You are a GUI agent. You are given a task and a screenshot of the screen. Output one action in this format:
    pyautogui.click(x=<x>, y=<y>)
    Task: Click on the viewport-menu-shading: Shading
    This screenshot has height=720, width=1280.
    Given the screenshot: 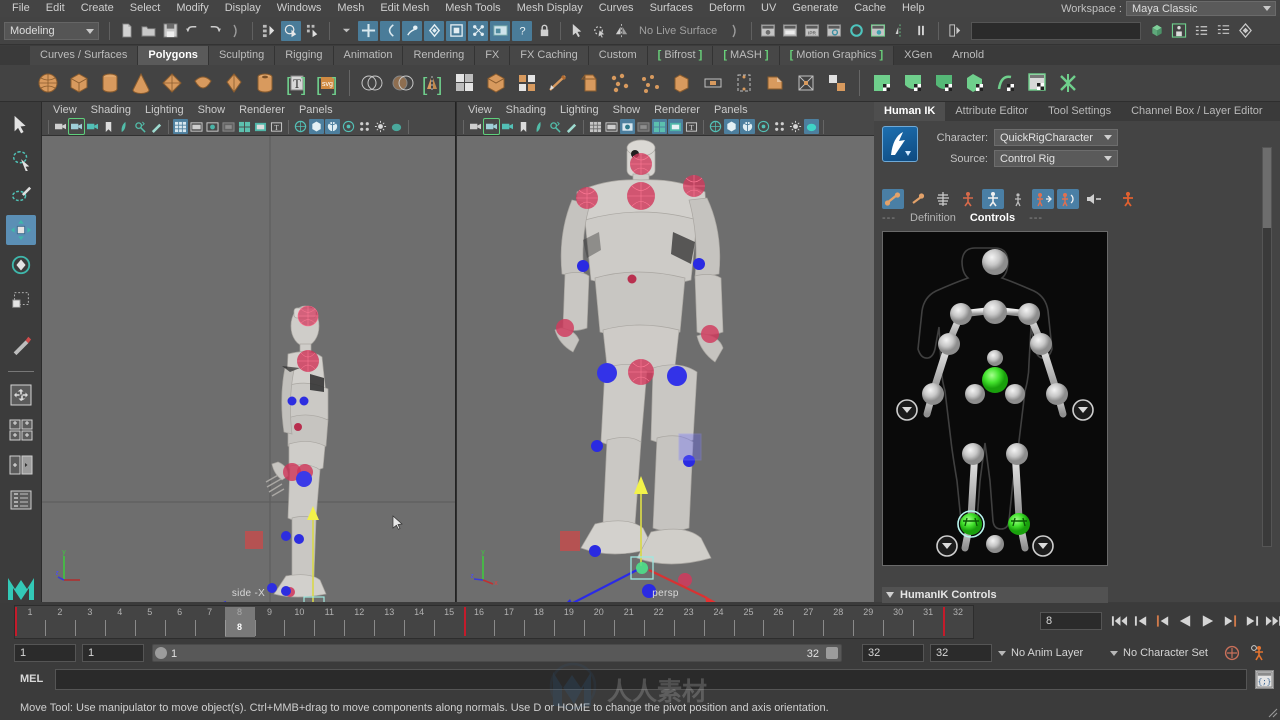 What is the action you would take?
    pyautogui.click(x=526, y=110)
    